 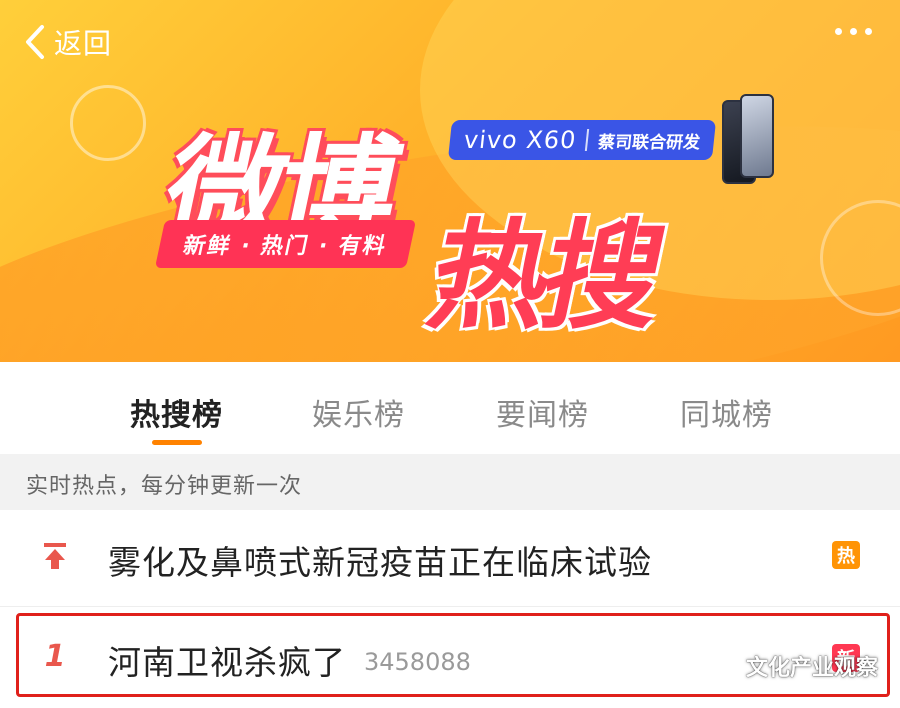 What do you see at coordinates (450, 482) in the screenshot?
I see `realtime-subheader: 实时热点，每分钟更新一次` at bounding box center [450, 482].